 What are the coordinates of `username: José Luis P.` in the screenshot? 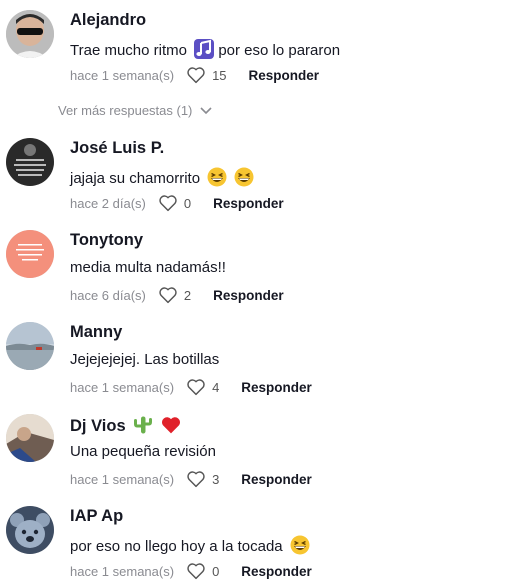 It's located at (117, 148).